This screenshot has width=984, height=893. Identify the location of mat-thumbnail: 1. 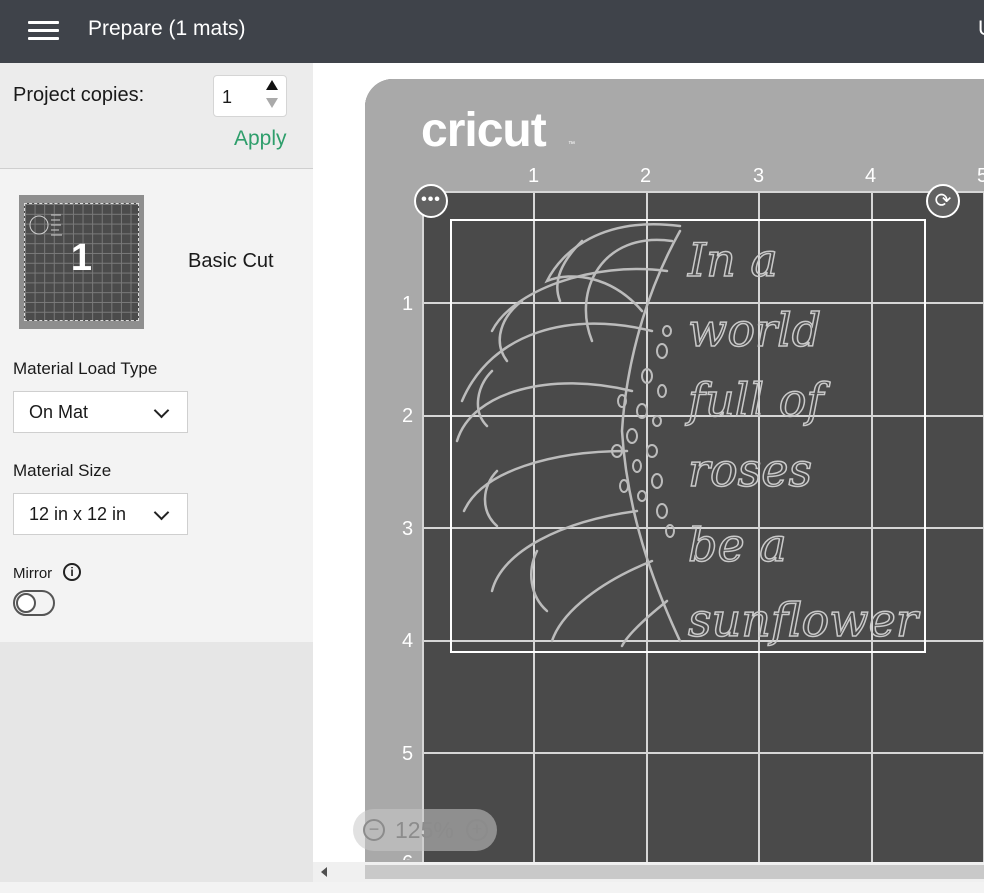
(81, 262).